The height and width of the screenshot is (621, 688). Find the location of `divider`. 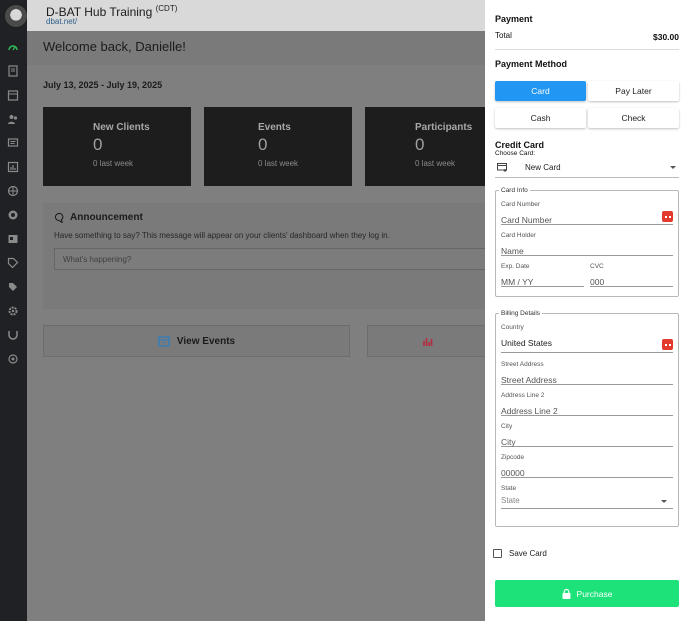

divider is located at coordinates (587, 49).